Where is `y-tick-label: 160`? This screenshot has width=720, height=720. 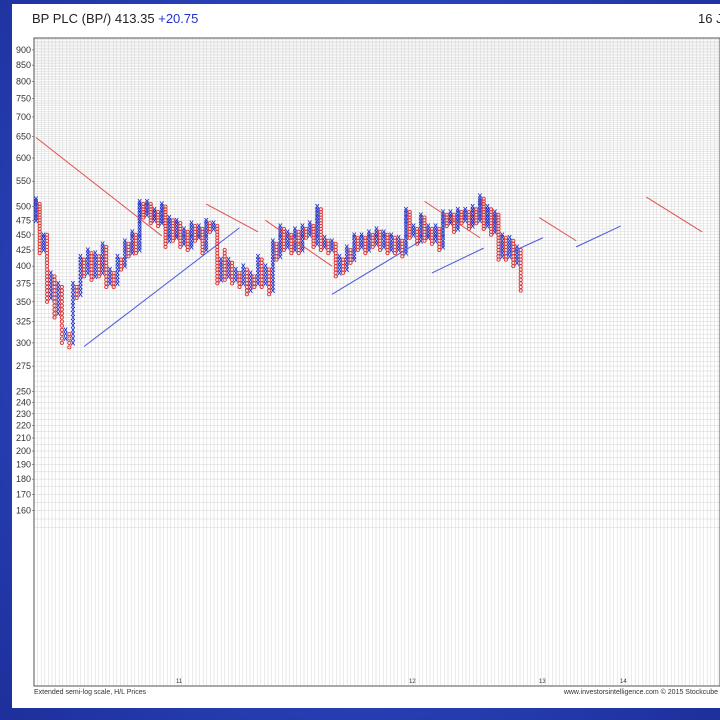 y-tick-label: 160 is located at coordinates (23, 511).